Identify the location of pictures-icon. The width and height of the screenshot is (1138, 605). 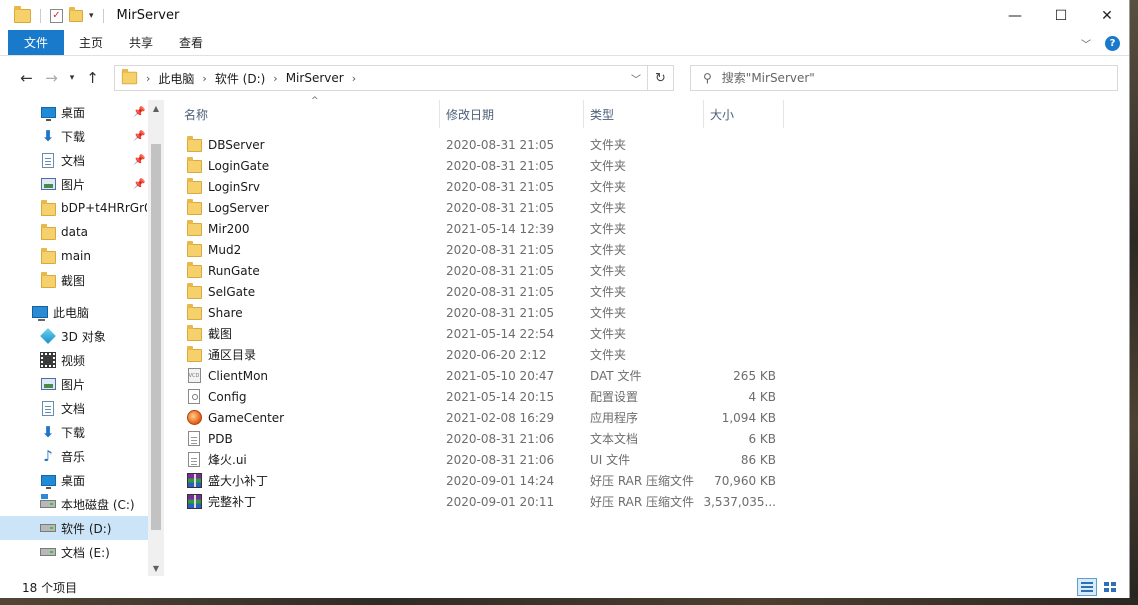
(48, 384).